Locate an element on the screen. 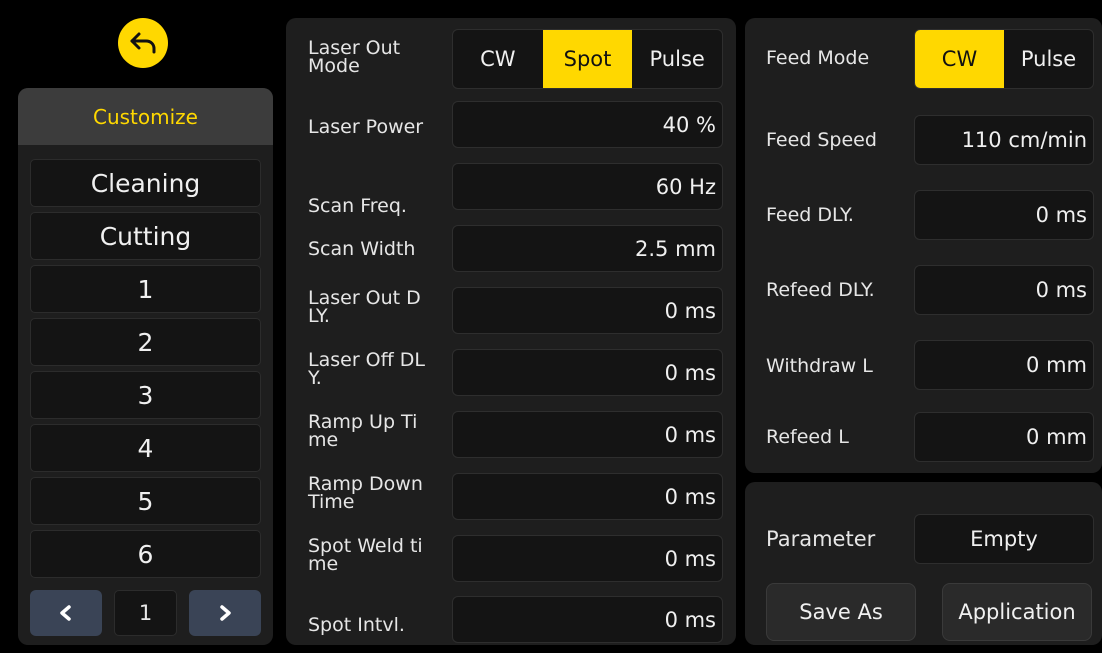  refeed-delay-label: Refeed DLY. is located at coordinates (820, 290).